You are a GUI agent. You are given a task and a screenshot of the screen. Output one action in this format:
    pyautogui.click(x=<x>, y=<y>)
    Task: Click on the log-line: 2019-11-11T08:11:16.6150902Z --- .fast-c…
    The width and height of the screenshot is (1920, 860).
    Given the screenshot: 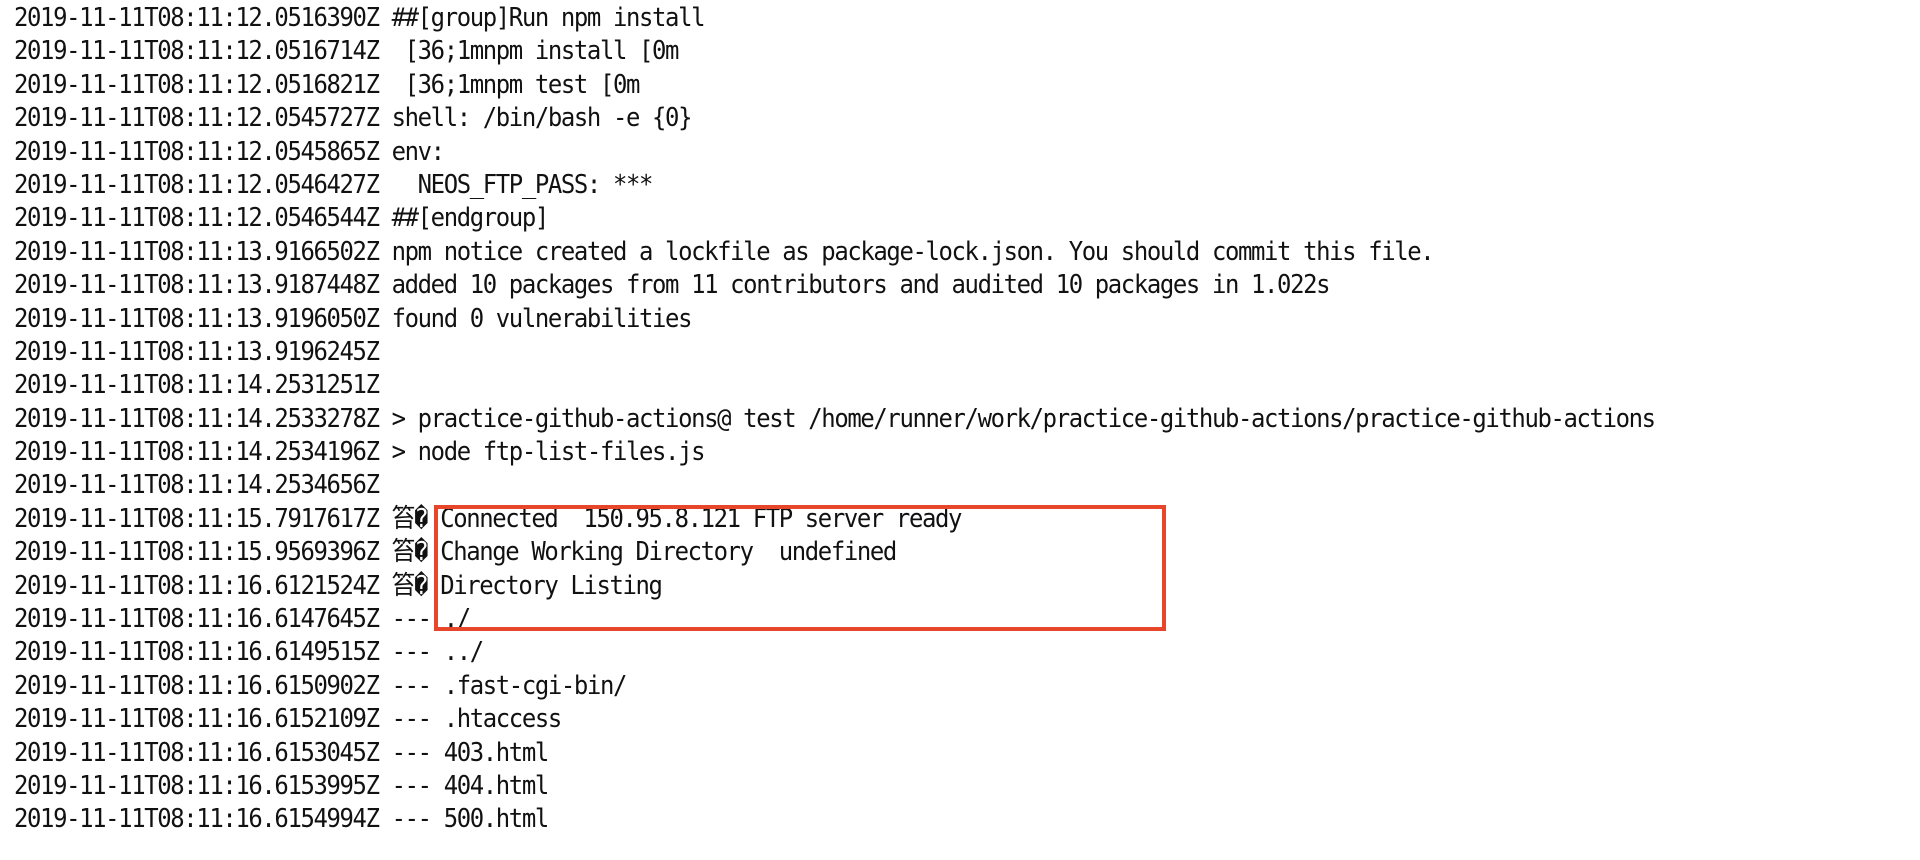 What is the action you would take?
    pyautogui.click(x=888, y=686)
    